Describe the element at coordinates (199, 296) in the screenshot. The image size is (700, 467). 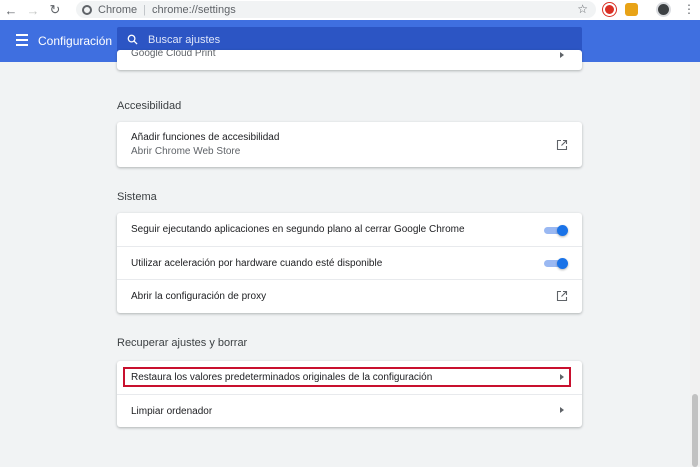
I see `proxy-label: Abrir la configuración de proxy` at that location.